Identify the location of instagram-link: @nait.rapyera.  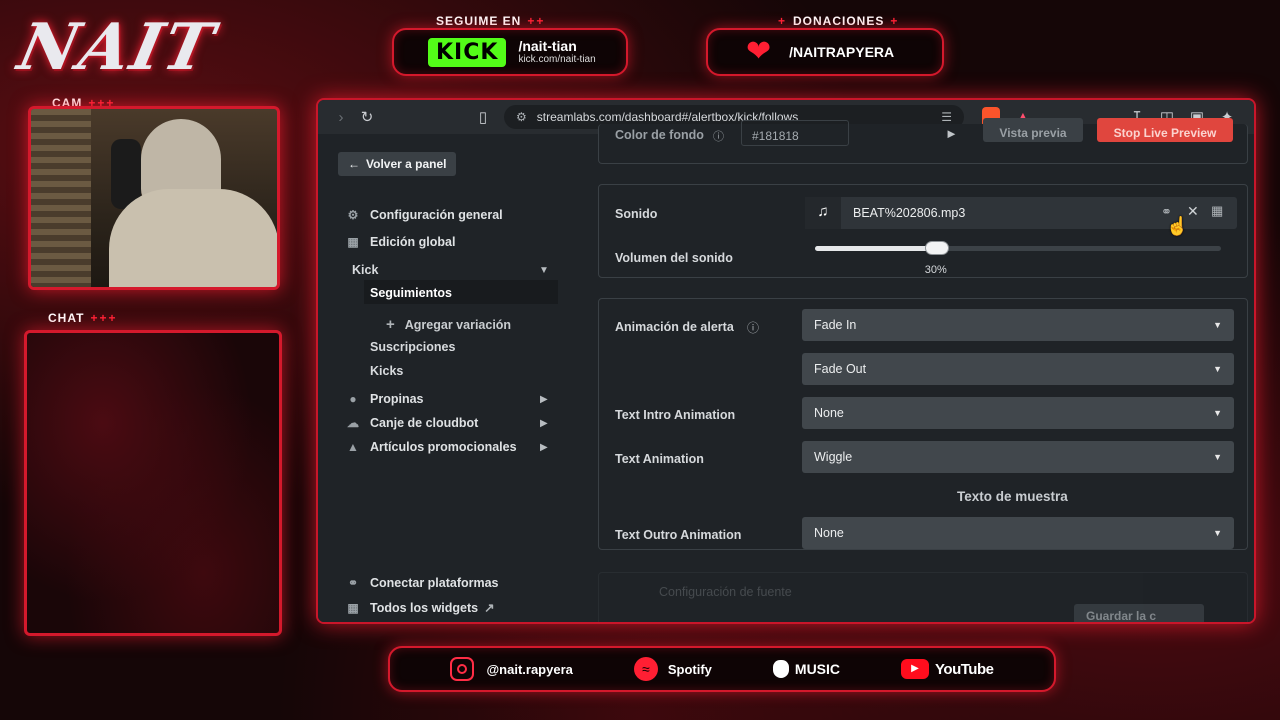
(511, 669).